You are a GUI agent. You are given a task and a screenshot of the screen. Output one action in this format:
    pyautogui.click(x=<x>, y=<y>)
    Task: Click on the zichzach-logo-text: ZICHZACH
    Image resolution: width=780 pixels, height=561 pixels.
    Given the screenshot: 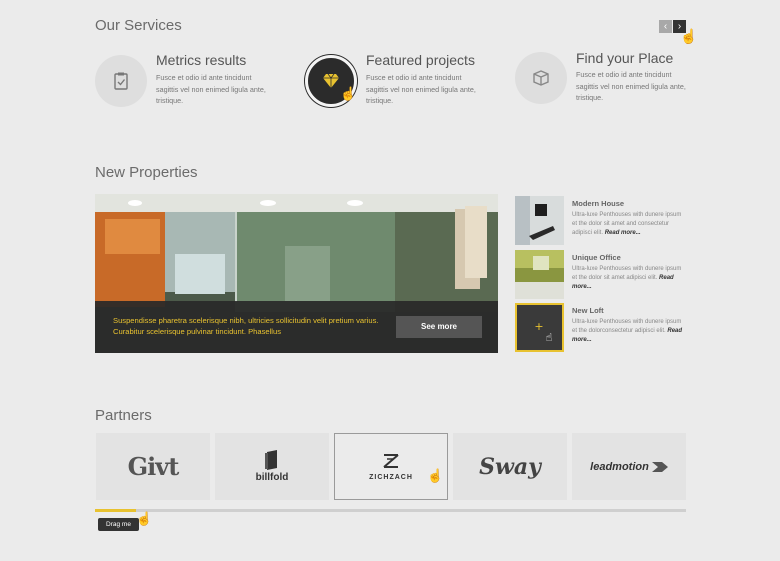 What is the action you would take?
    pyautogui.click(x=391, y=477)
    